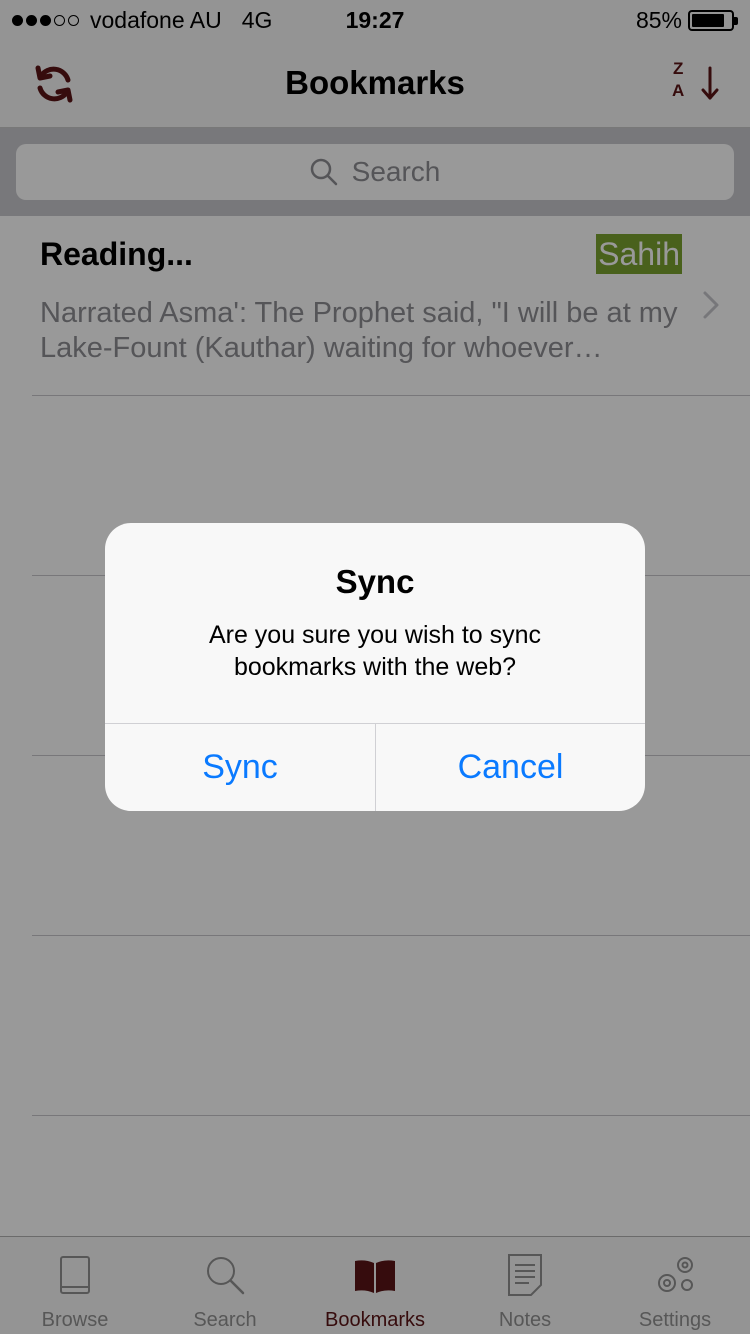 Image resolution: width=750 pixels, height=1334 pixels. I want to click on alert-title: Sync, so click(375, 581).